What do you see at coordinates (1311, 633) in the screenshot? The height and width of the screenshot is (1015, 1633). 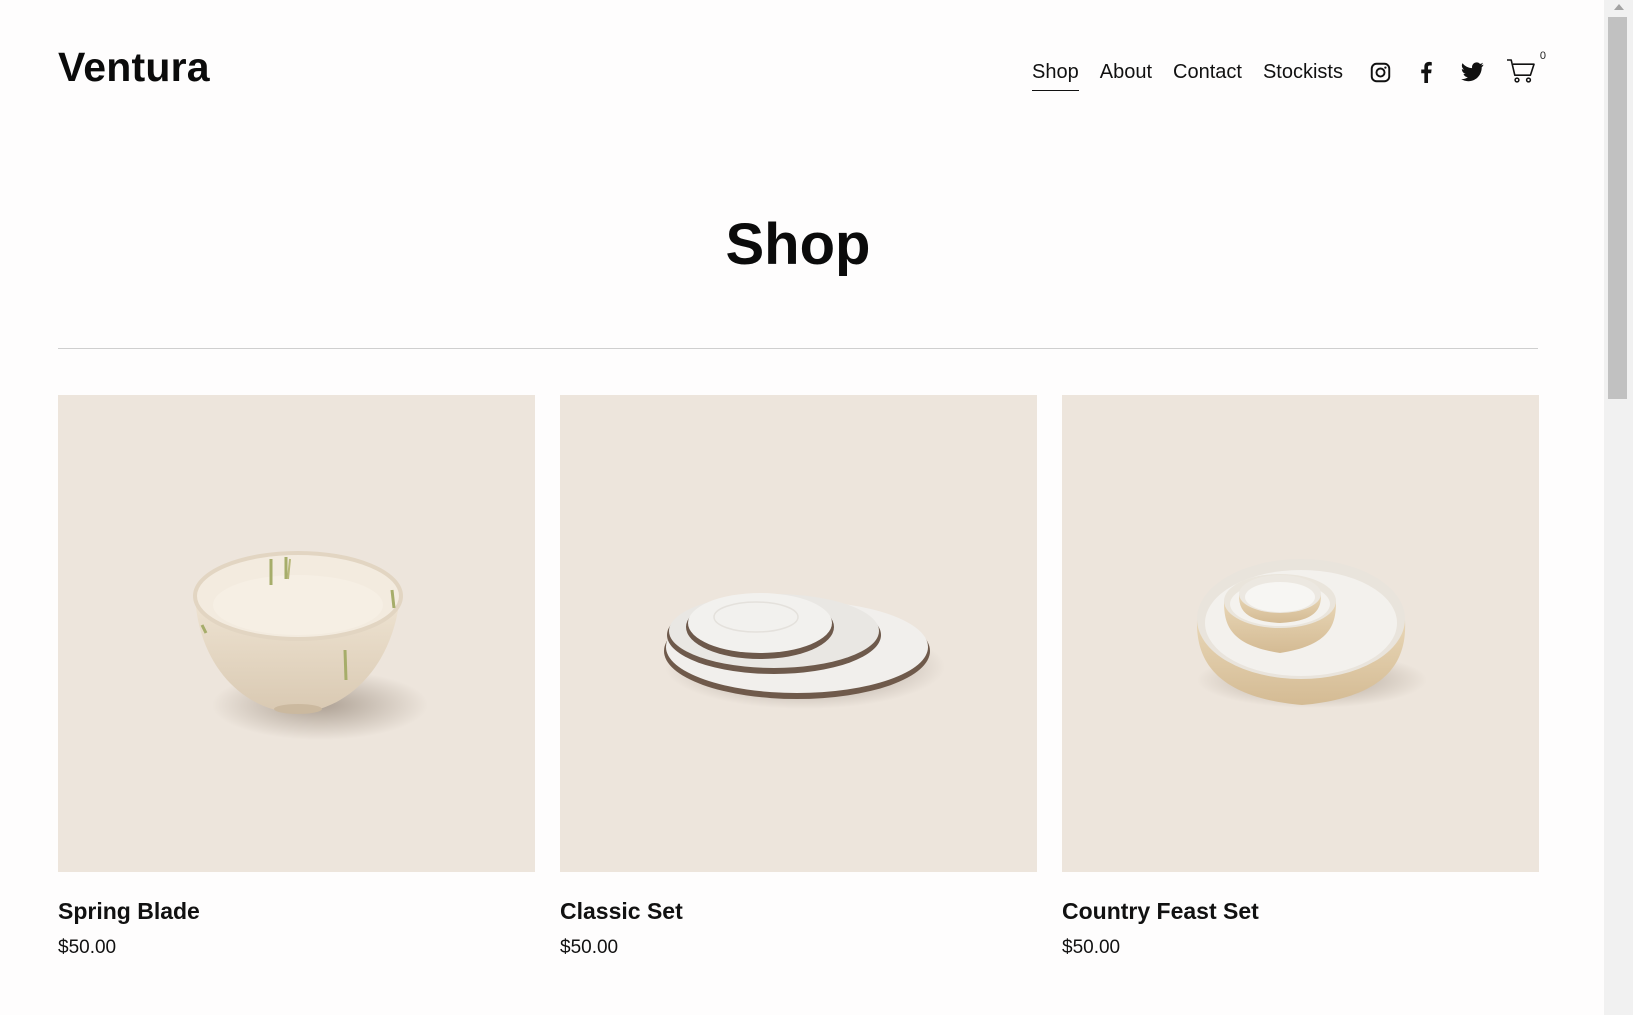 I see `nested-bowls-illustration` at bounding box center [1311, 633].